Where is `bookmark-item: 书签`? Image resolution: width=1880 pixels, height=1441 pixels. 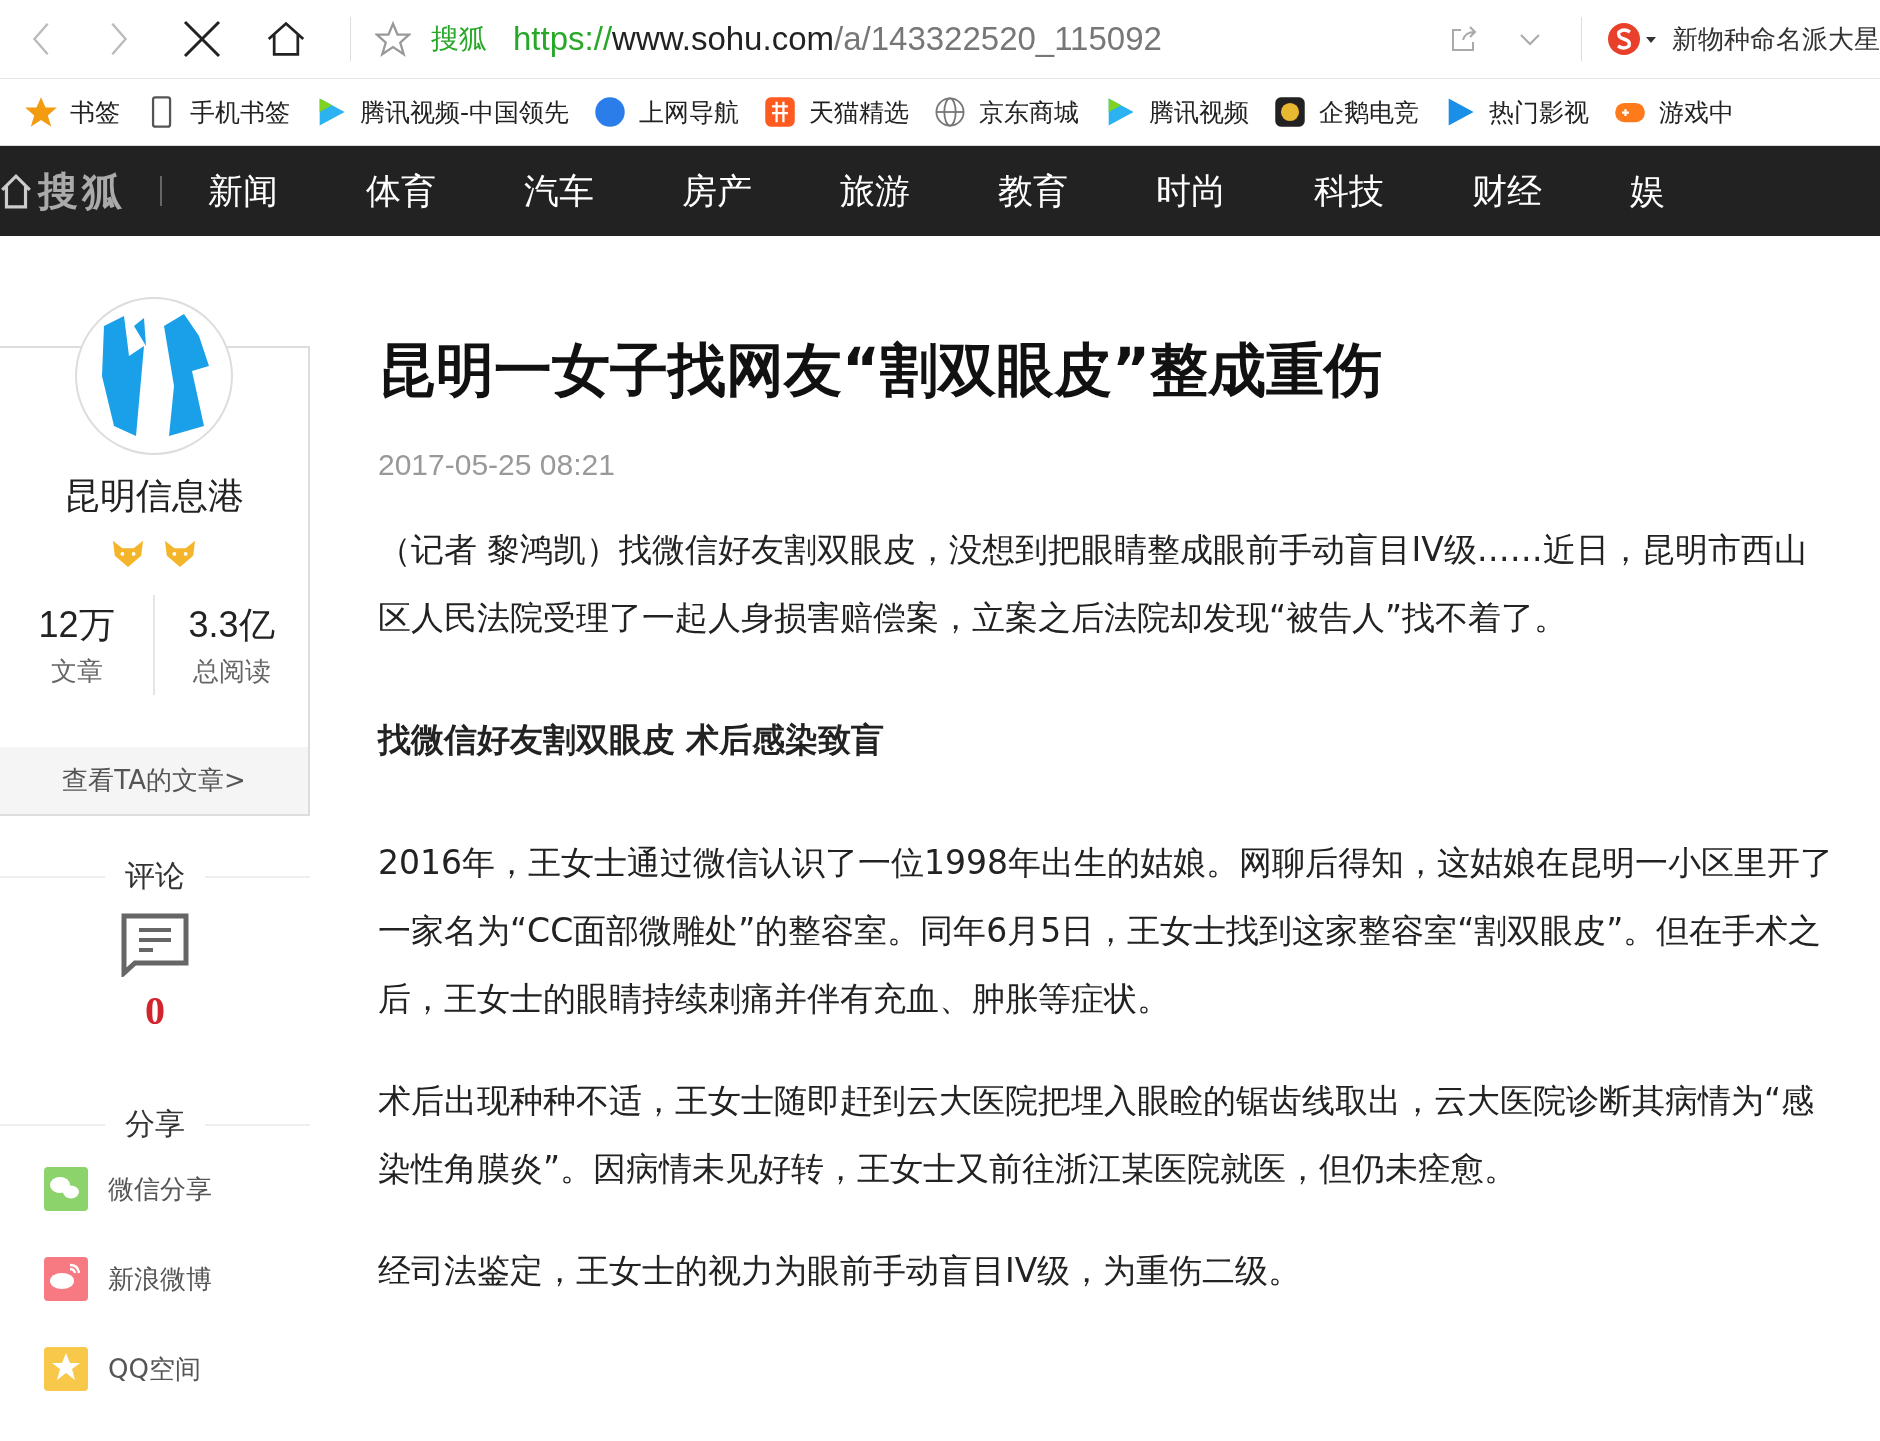 bookmark-item: 书签 is located at coordinates (72, 112).